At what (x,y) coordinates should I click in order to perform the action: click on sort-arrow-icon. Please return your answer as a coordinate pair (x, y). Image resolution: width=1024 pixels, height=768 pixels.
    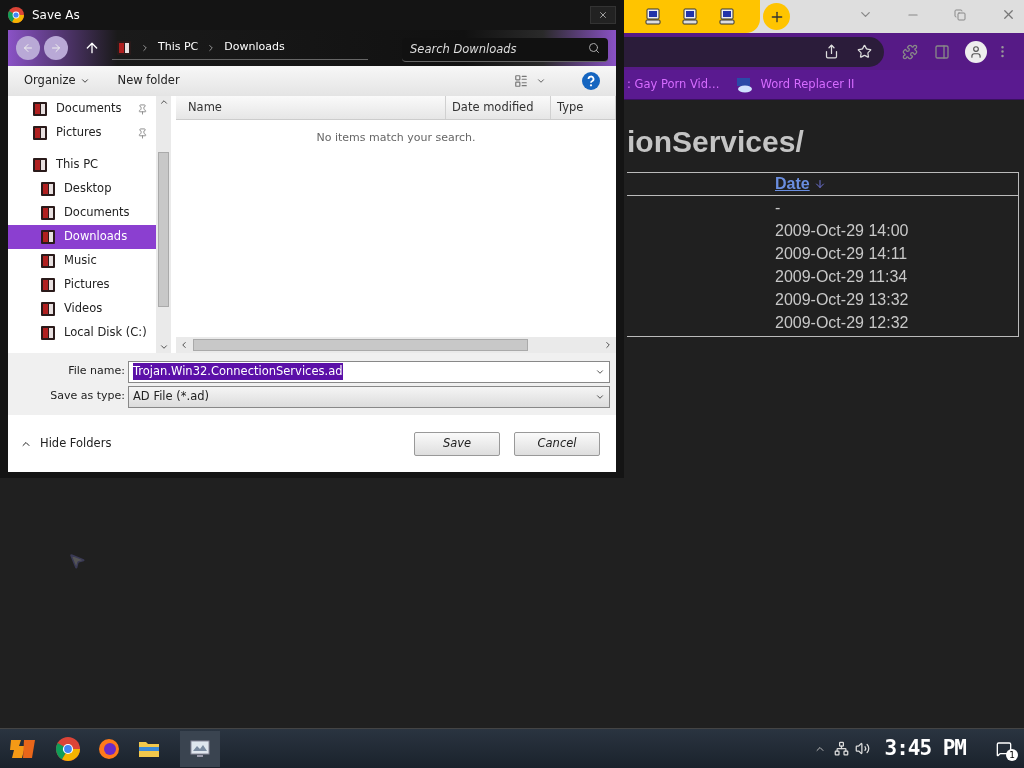
    Looking at the image, I should click on (819, 184).